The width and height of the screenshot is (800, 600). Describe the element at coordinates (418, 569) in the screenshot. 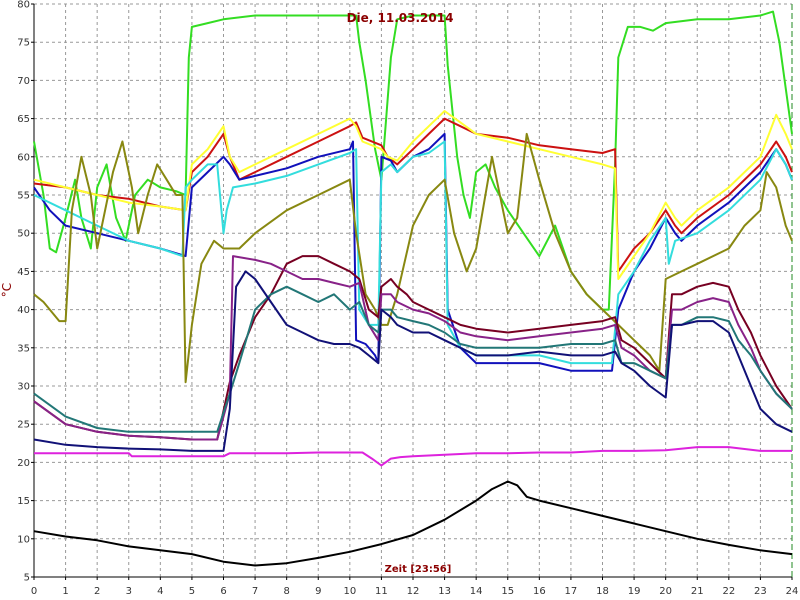

I see `x-axis-label: Zeit [23:56]` at that location.